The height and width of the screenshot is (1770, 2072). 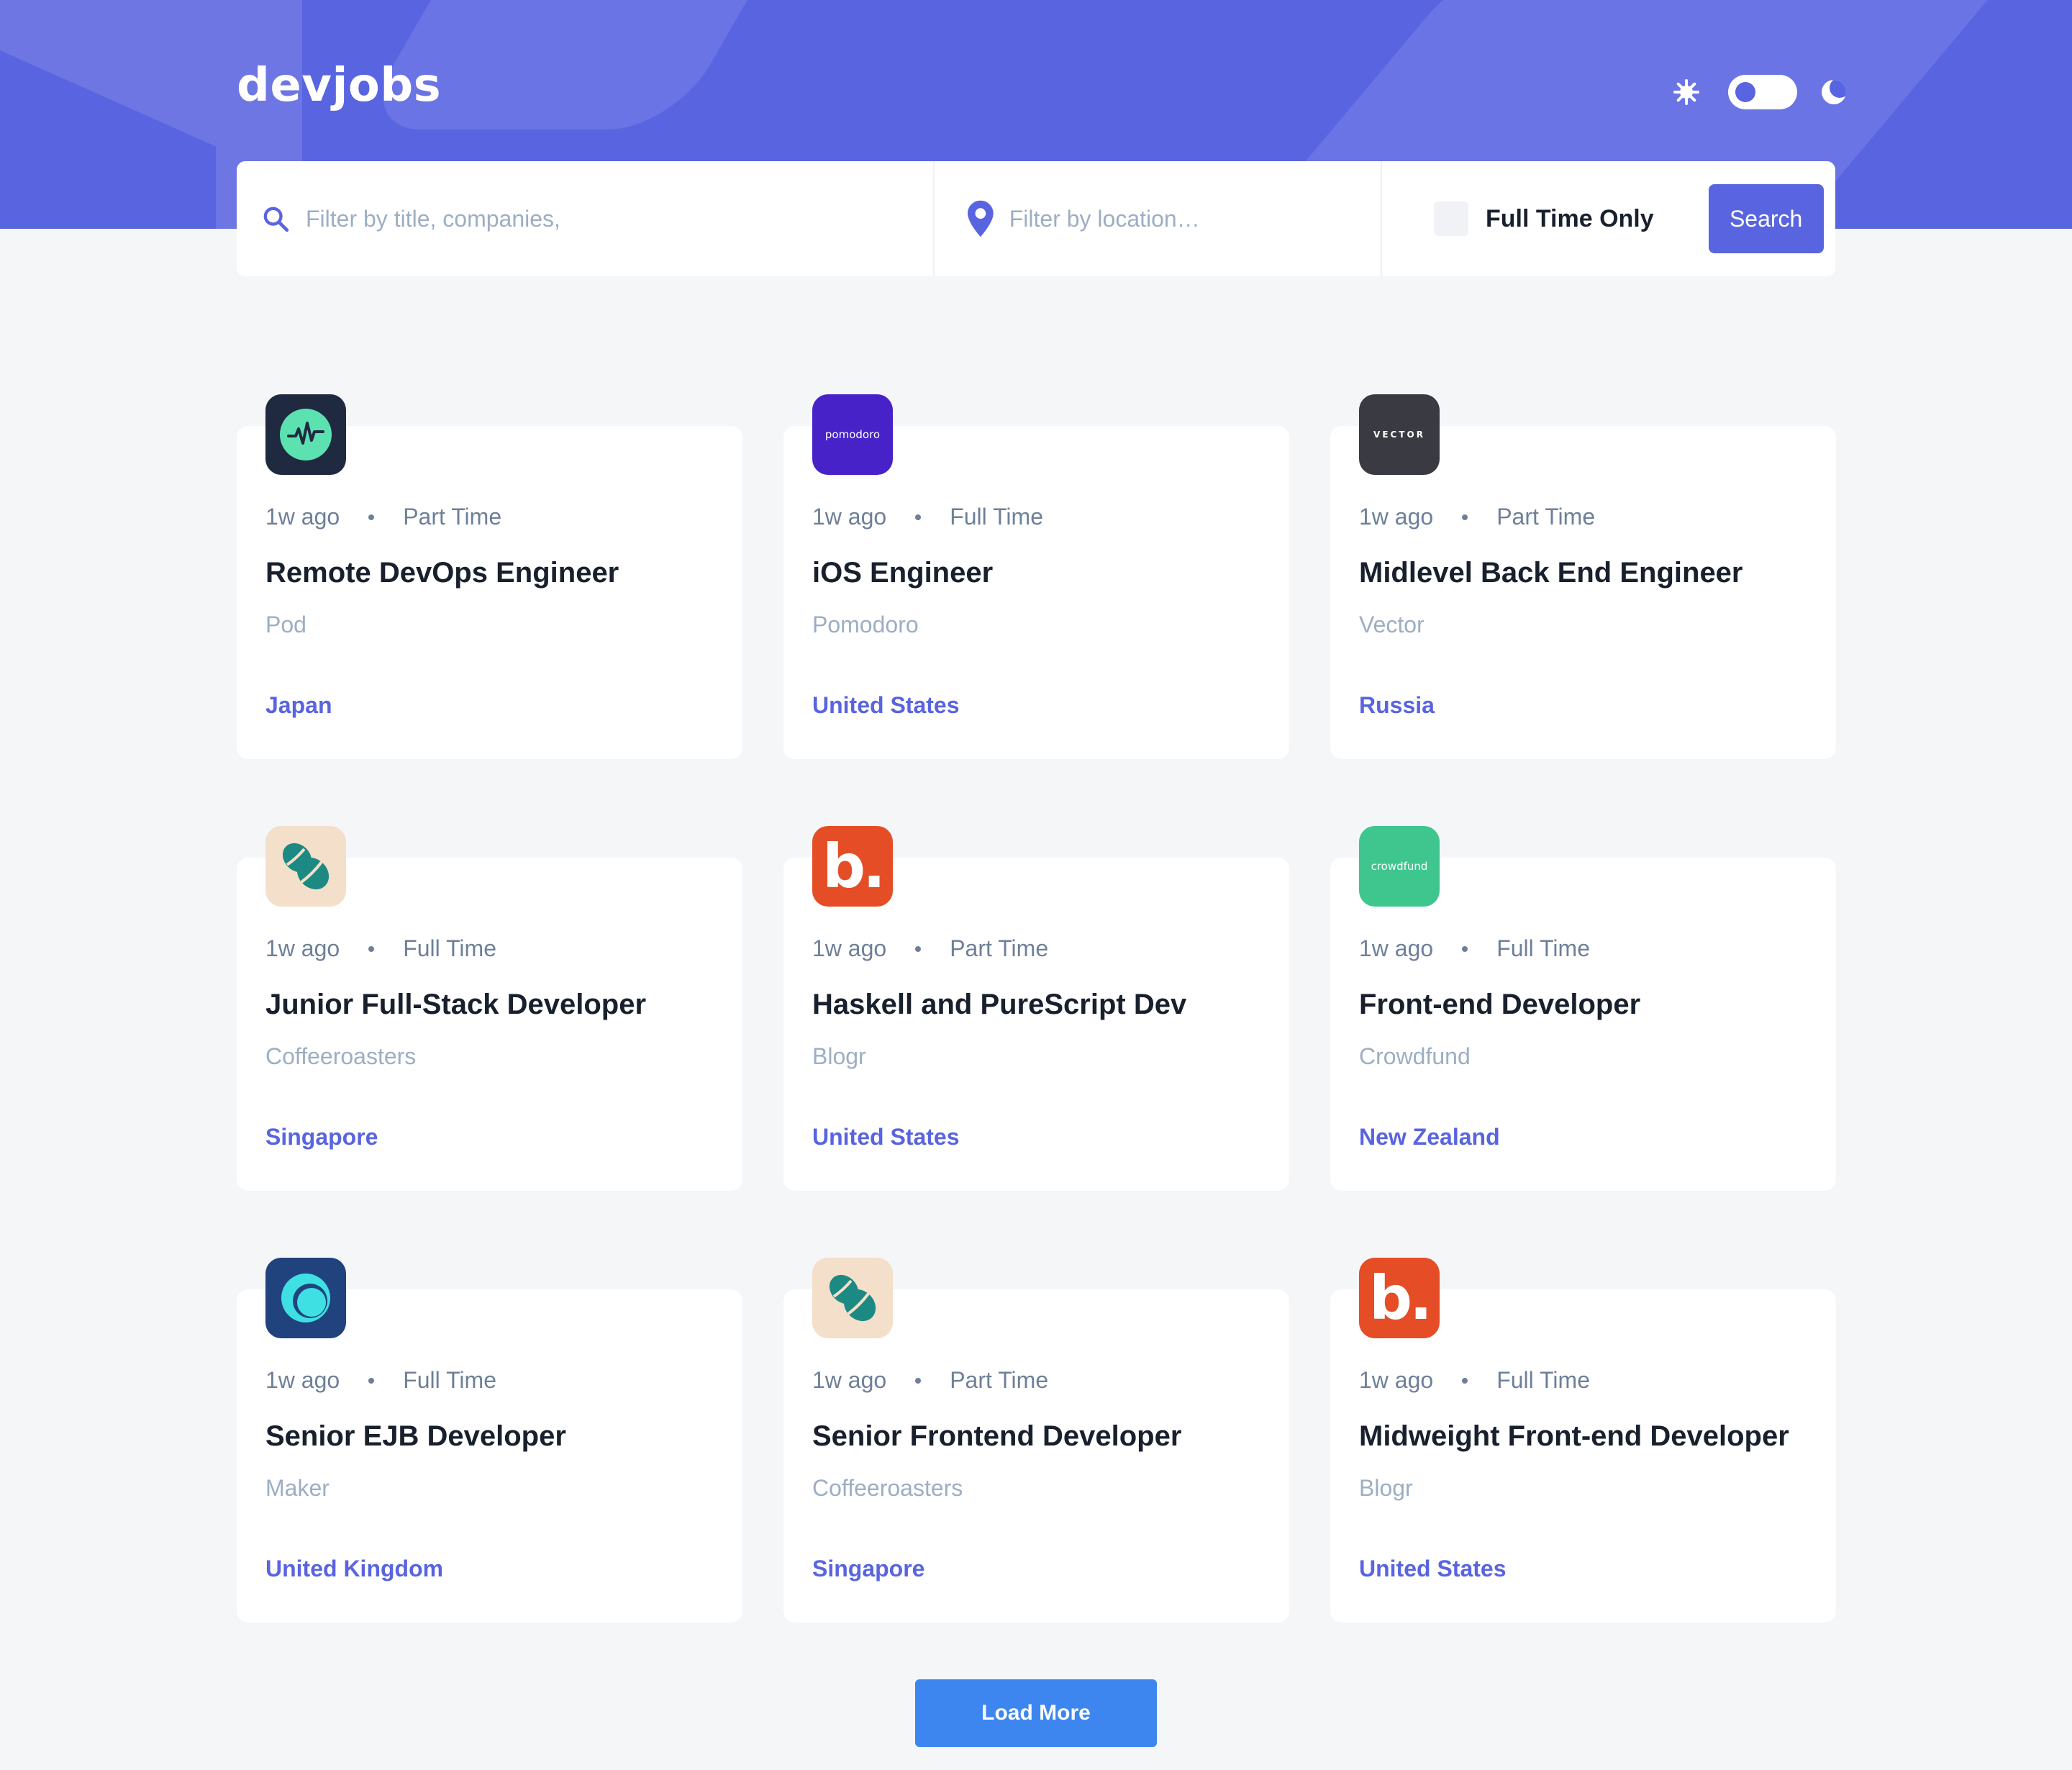 I want to click on location-filter, so click(x=1158, y=219).